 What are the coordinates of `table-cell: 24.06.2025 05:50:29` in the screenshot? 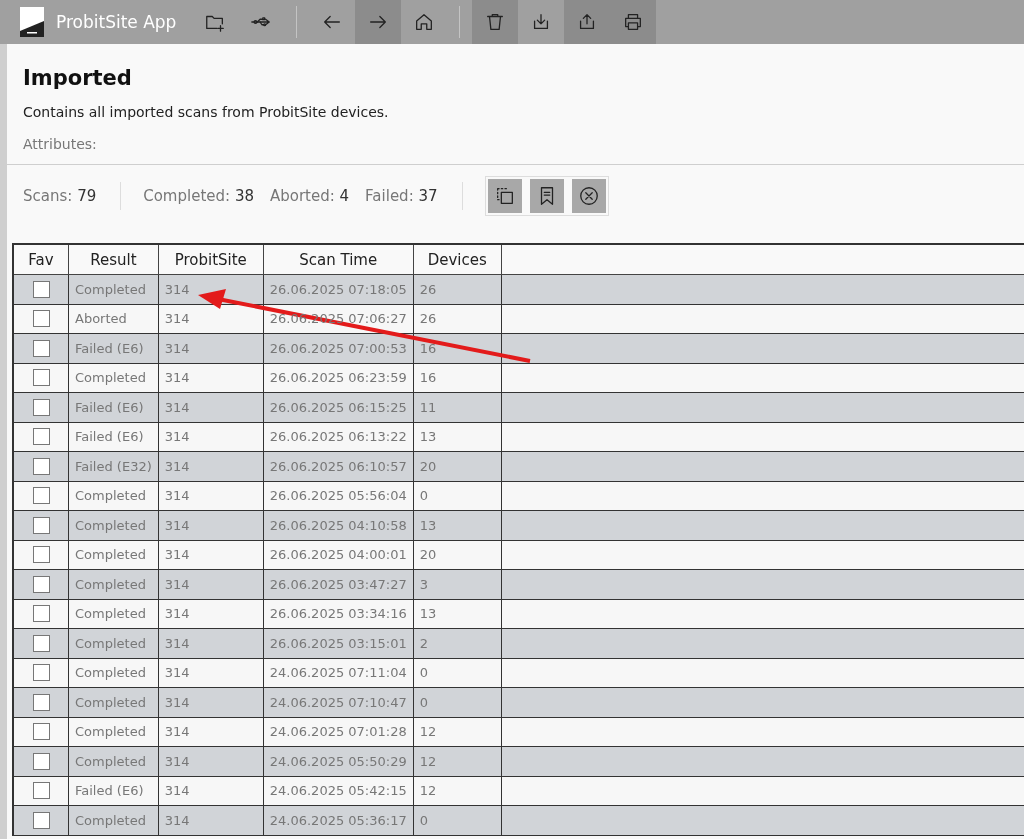 It's located at (338, 761).